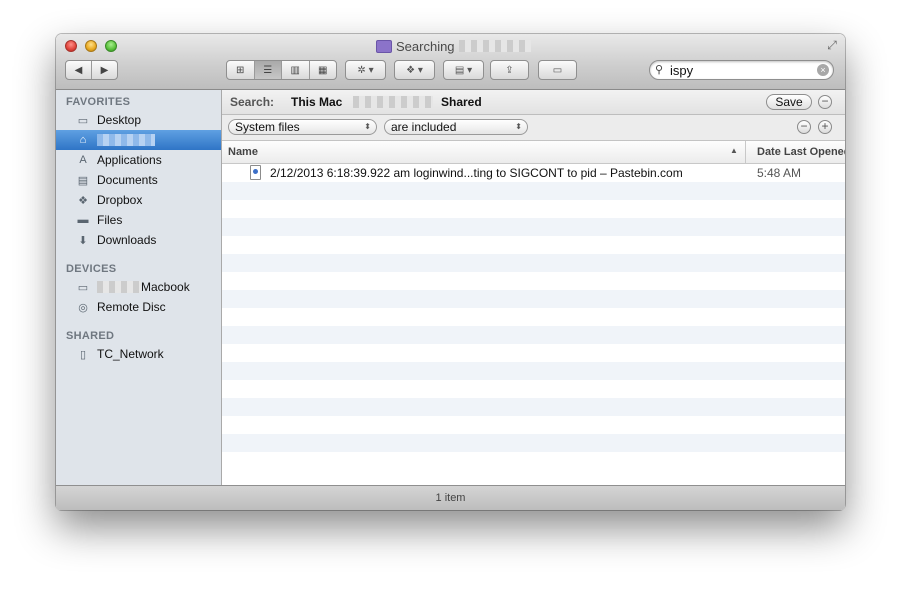 This screenshot has width=901, height=589. I want to click on sidebar-item-tc-network: ▯ TC_Network, so click(138, 354).